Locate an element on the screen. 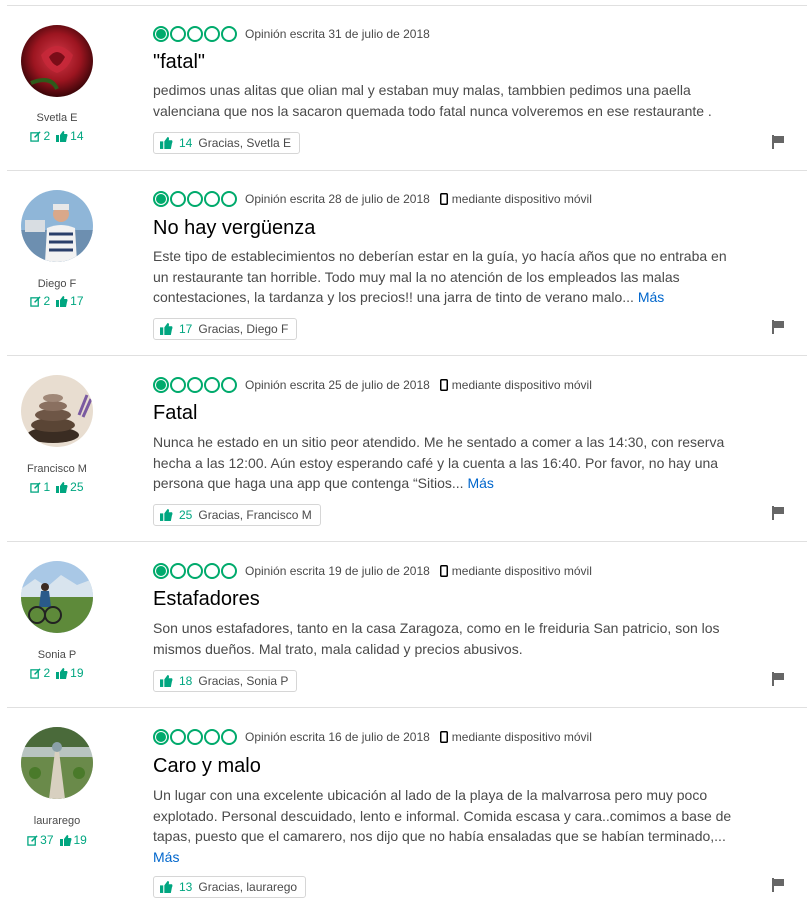 Image resolution: width=807 pixels, height=898 pixels. helpful-count: 17 is located at coordinates (70, 301).